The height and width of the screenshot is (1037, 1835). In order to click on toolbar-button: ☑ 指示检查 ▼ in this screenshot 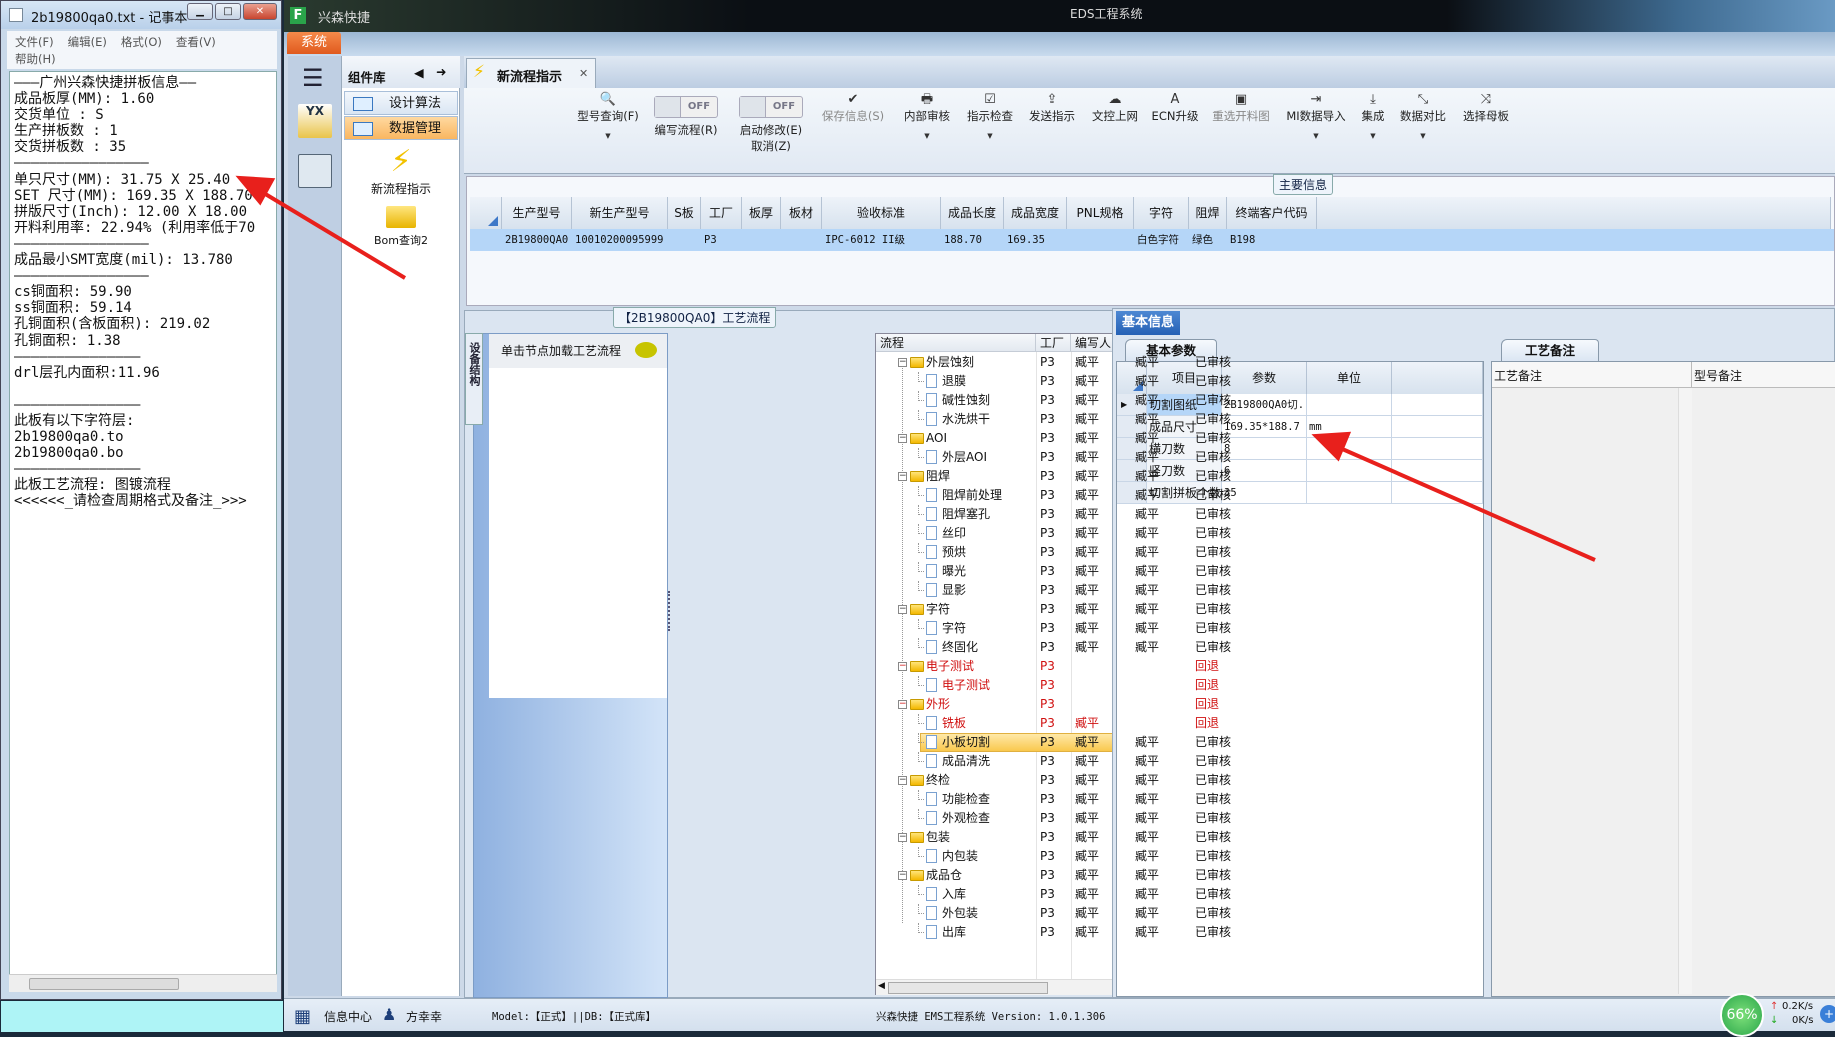, I will do `click(990, 115)`.